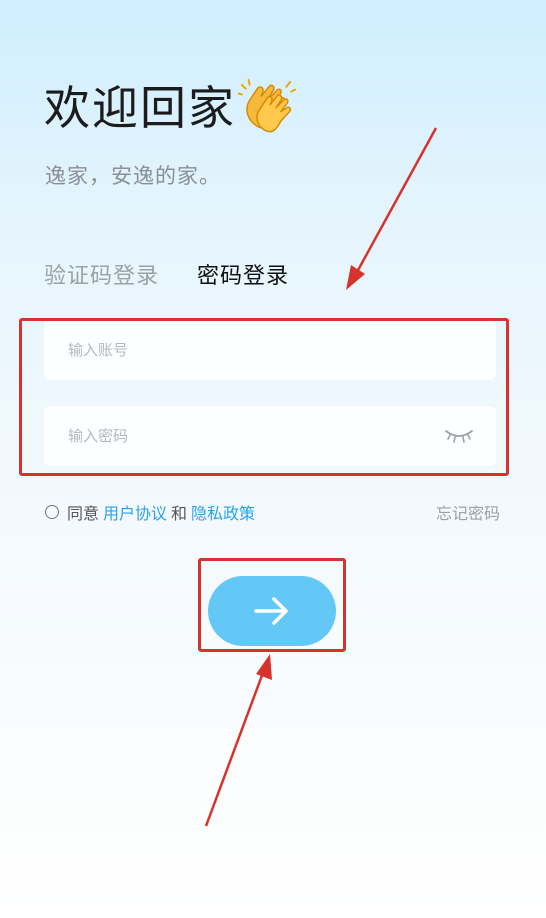  What do you see at coordinates (235, 748) in the screenshot?
I see `annotation-arrow-bottom` at bounding box center [235, 748].